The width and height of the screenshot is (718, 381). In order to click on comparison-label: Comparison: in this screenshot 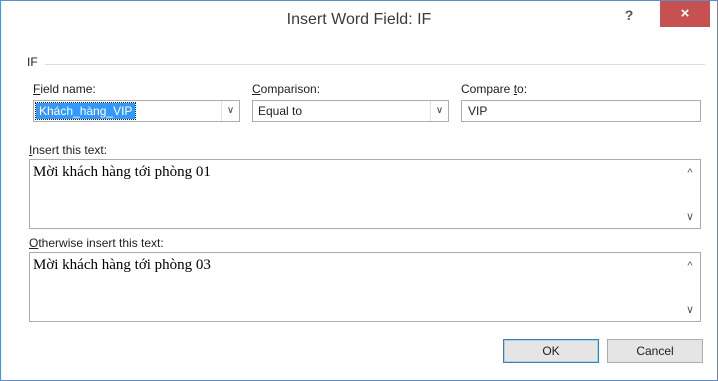, I will do `click(286, 89)`.